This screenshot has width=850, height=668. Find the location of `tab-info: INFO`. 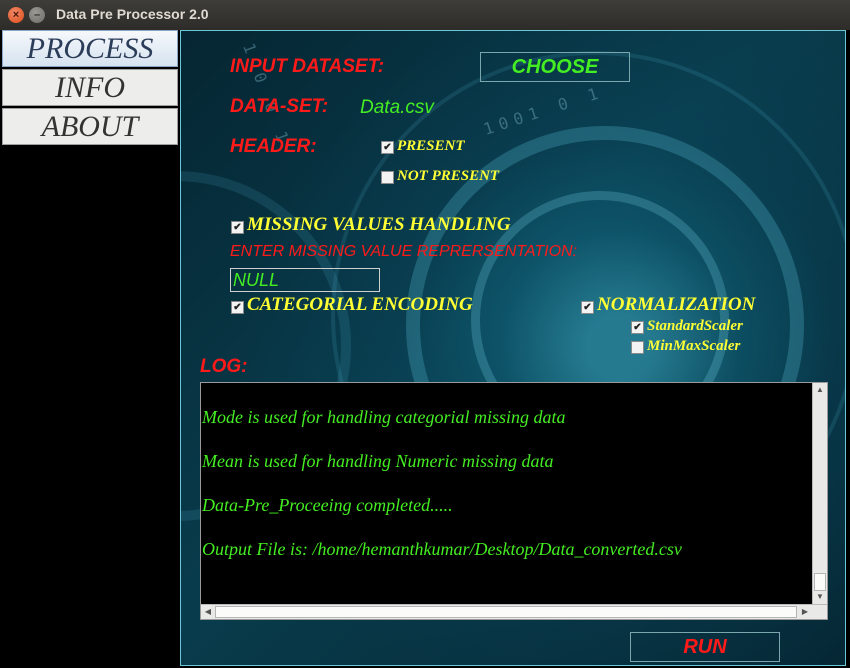

tab-info: INFO is located at coordinates (90, 87).